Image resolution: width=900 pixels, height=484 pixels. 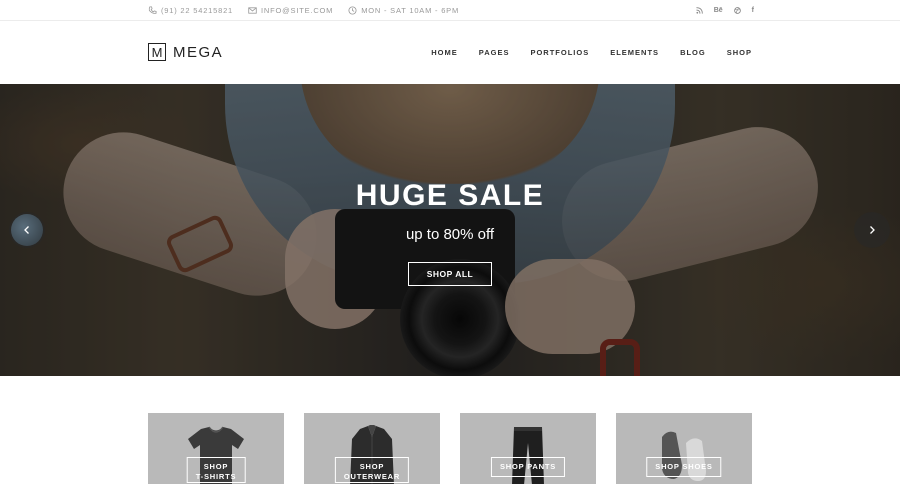 I want to click on phone-icon, so click(x=152, y=10).